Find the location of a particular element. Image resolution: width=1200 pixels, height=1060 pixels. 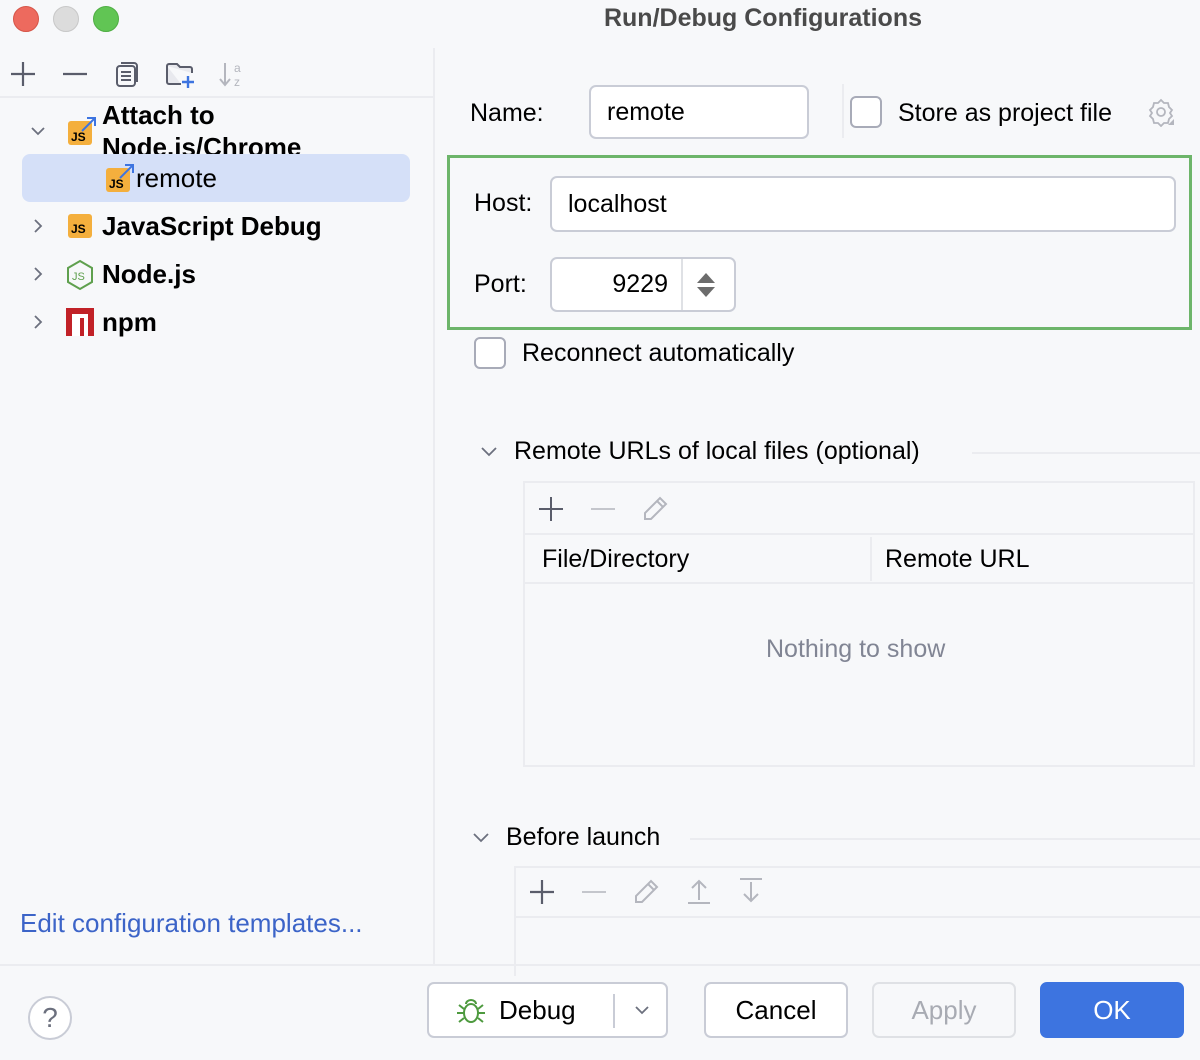

npm-icon is located at coordinates (80, 322).